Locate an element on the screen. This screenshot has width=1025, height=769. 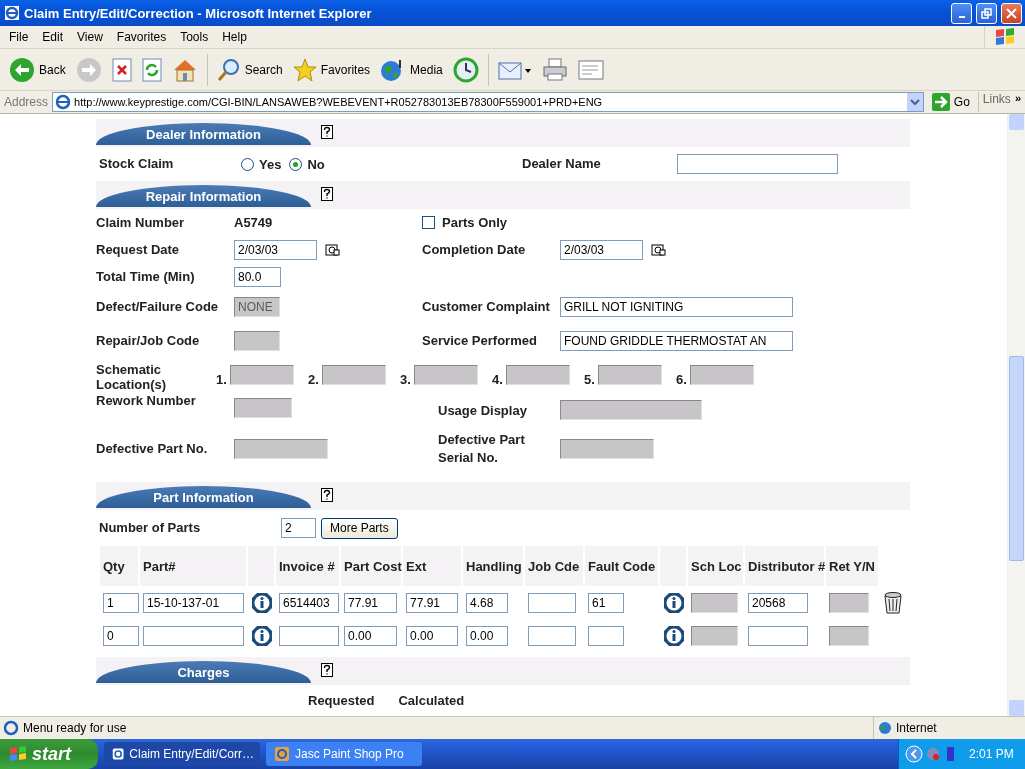
checkbox is located at coordinates (428, 222).